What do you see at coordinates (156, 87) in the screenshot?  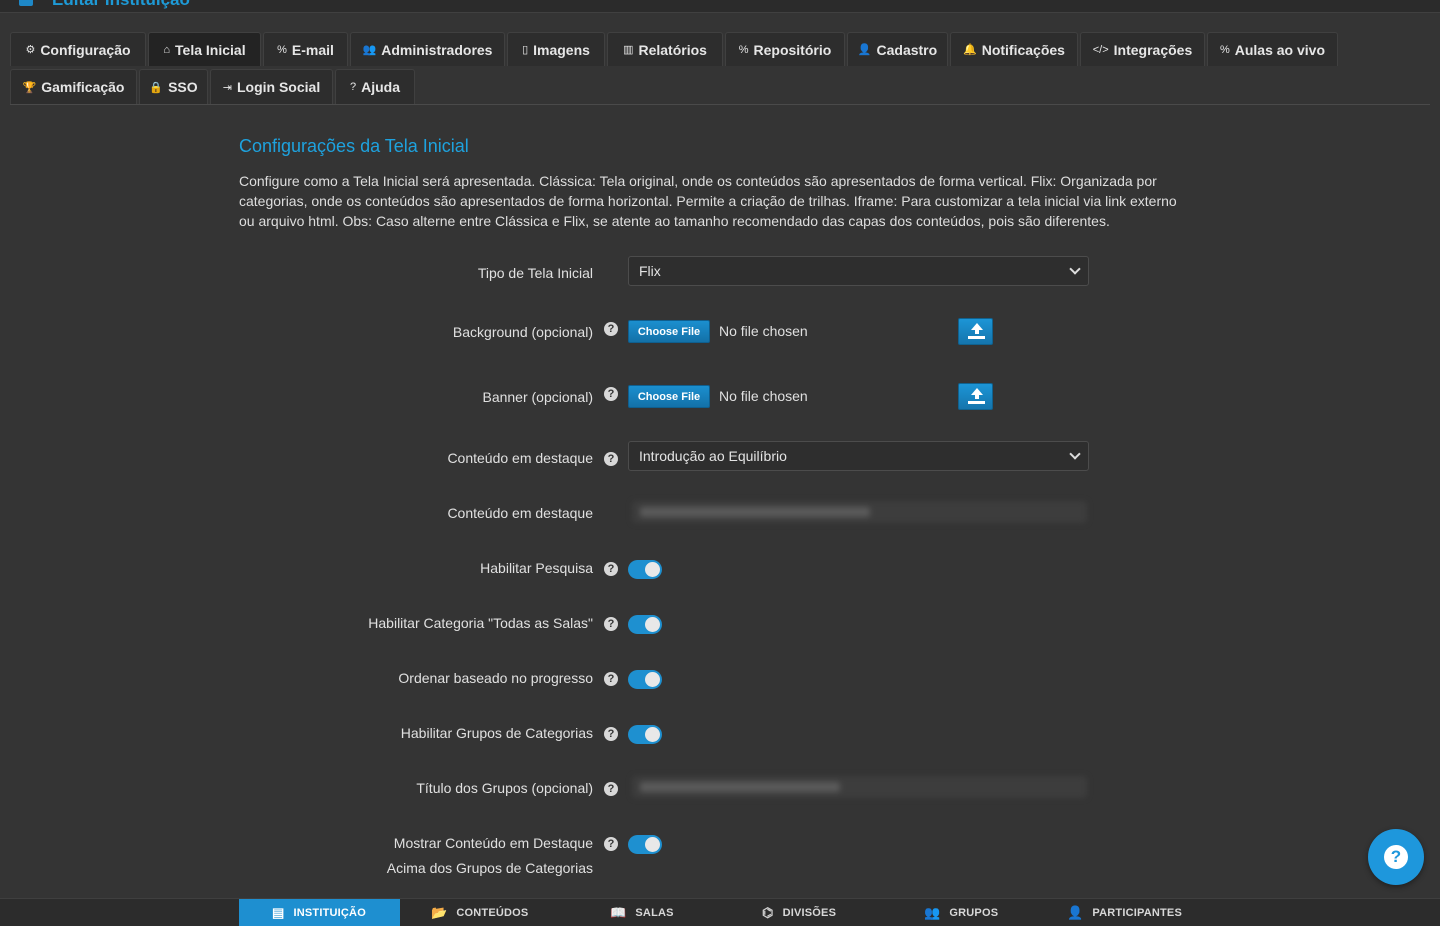 I see `lock-icon: 🔒` at bounding box center [156, 87].